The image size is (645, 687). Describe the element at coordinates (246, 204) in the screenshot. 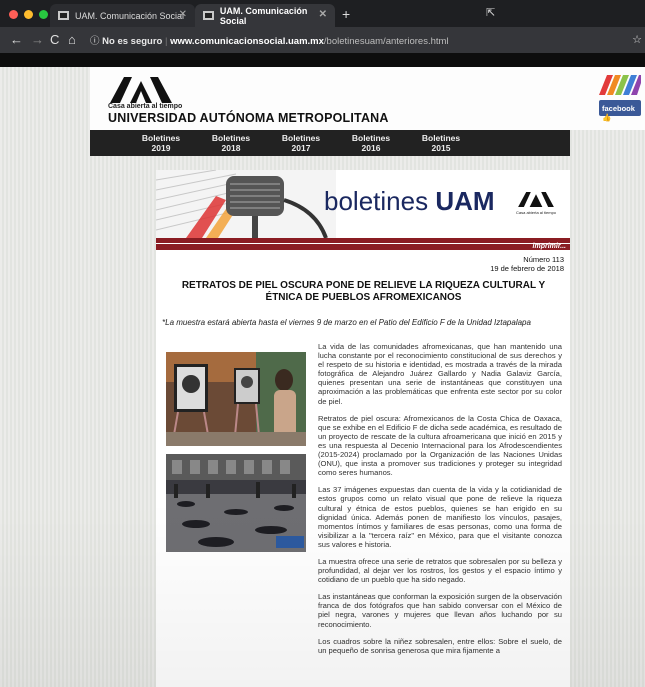

I see `microphone-illustration` at that location.